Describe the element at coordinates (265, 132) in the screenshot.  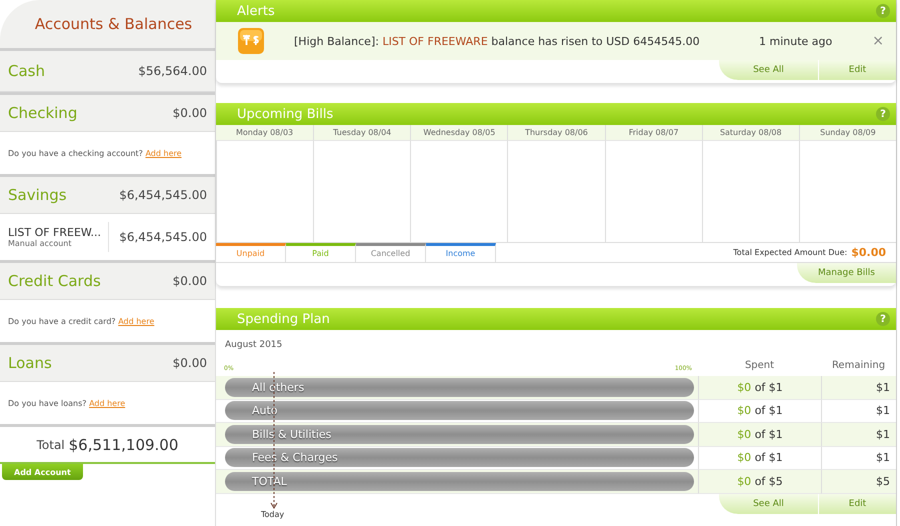
I see `day-header: Monday 08/03` at that location.